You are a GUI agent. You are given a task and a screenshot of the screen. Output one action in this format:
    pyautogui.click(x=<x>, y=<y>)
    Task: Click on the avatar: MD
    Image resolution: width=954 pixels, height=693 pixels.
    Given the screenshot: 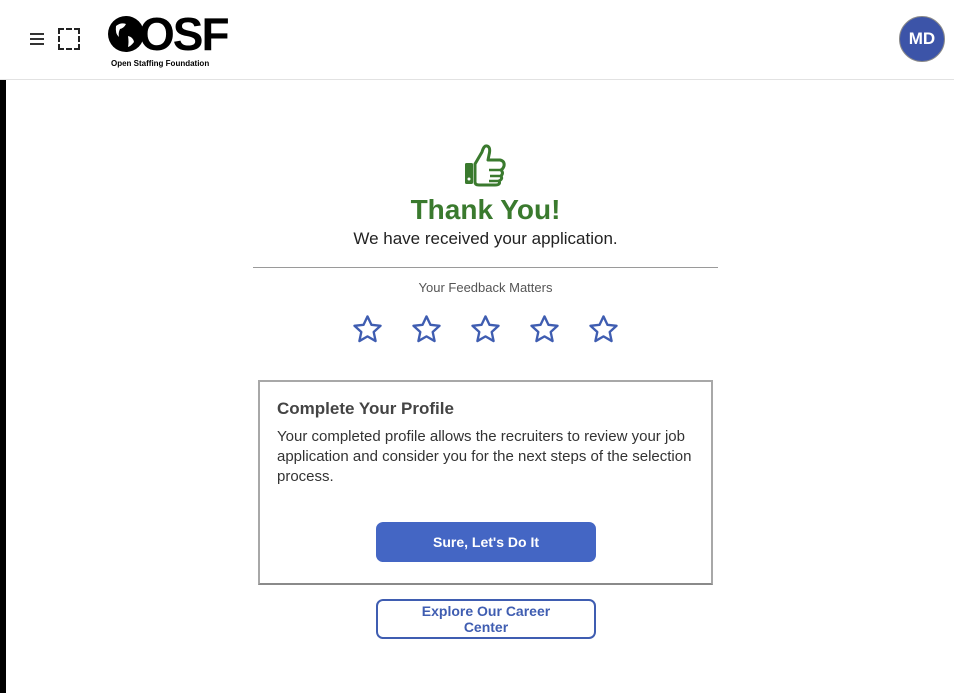 What is the action you would take?
    pyautogui.click(x=922, y=39)
    